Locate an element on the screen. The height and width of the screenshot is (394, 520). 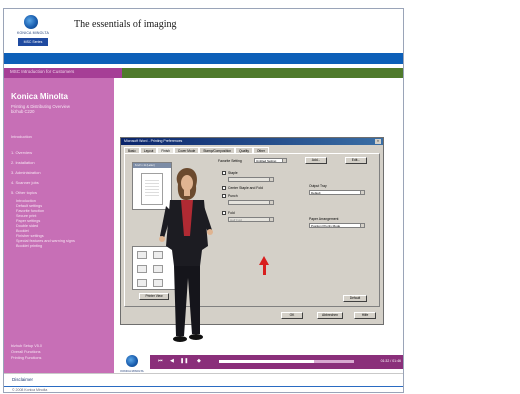
playback-time: 01:32 / 01:46 is located at coordinates (390, 361).